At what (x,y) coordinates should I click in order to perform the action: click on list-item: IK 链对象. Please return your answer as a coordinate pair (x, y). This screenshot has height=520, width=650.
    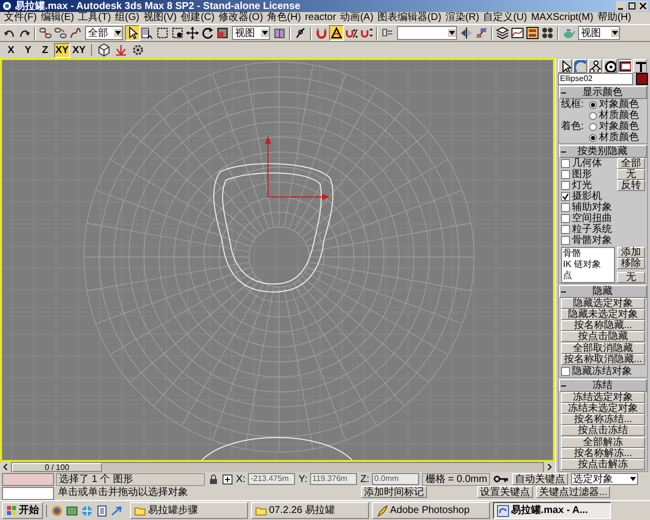
    Looking at the image, I should click on (588, 264).